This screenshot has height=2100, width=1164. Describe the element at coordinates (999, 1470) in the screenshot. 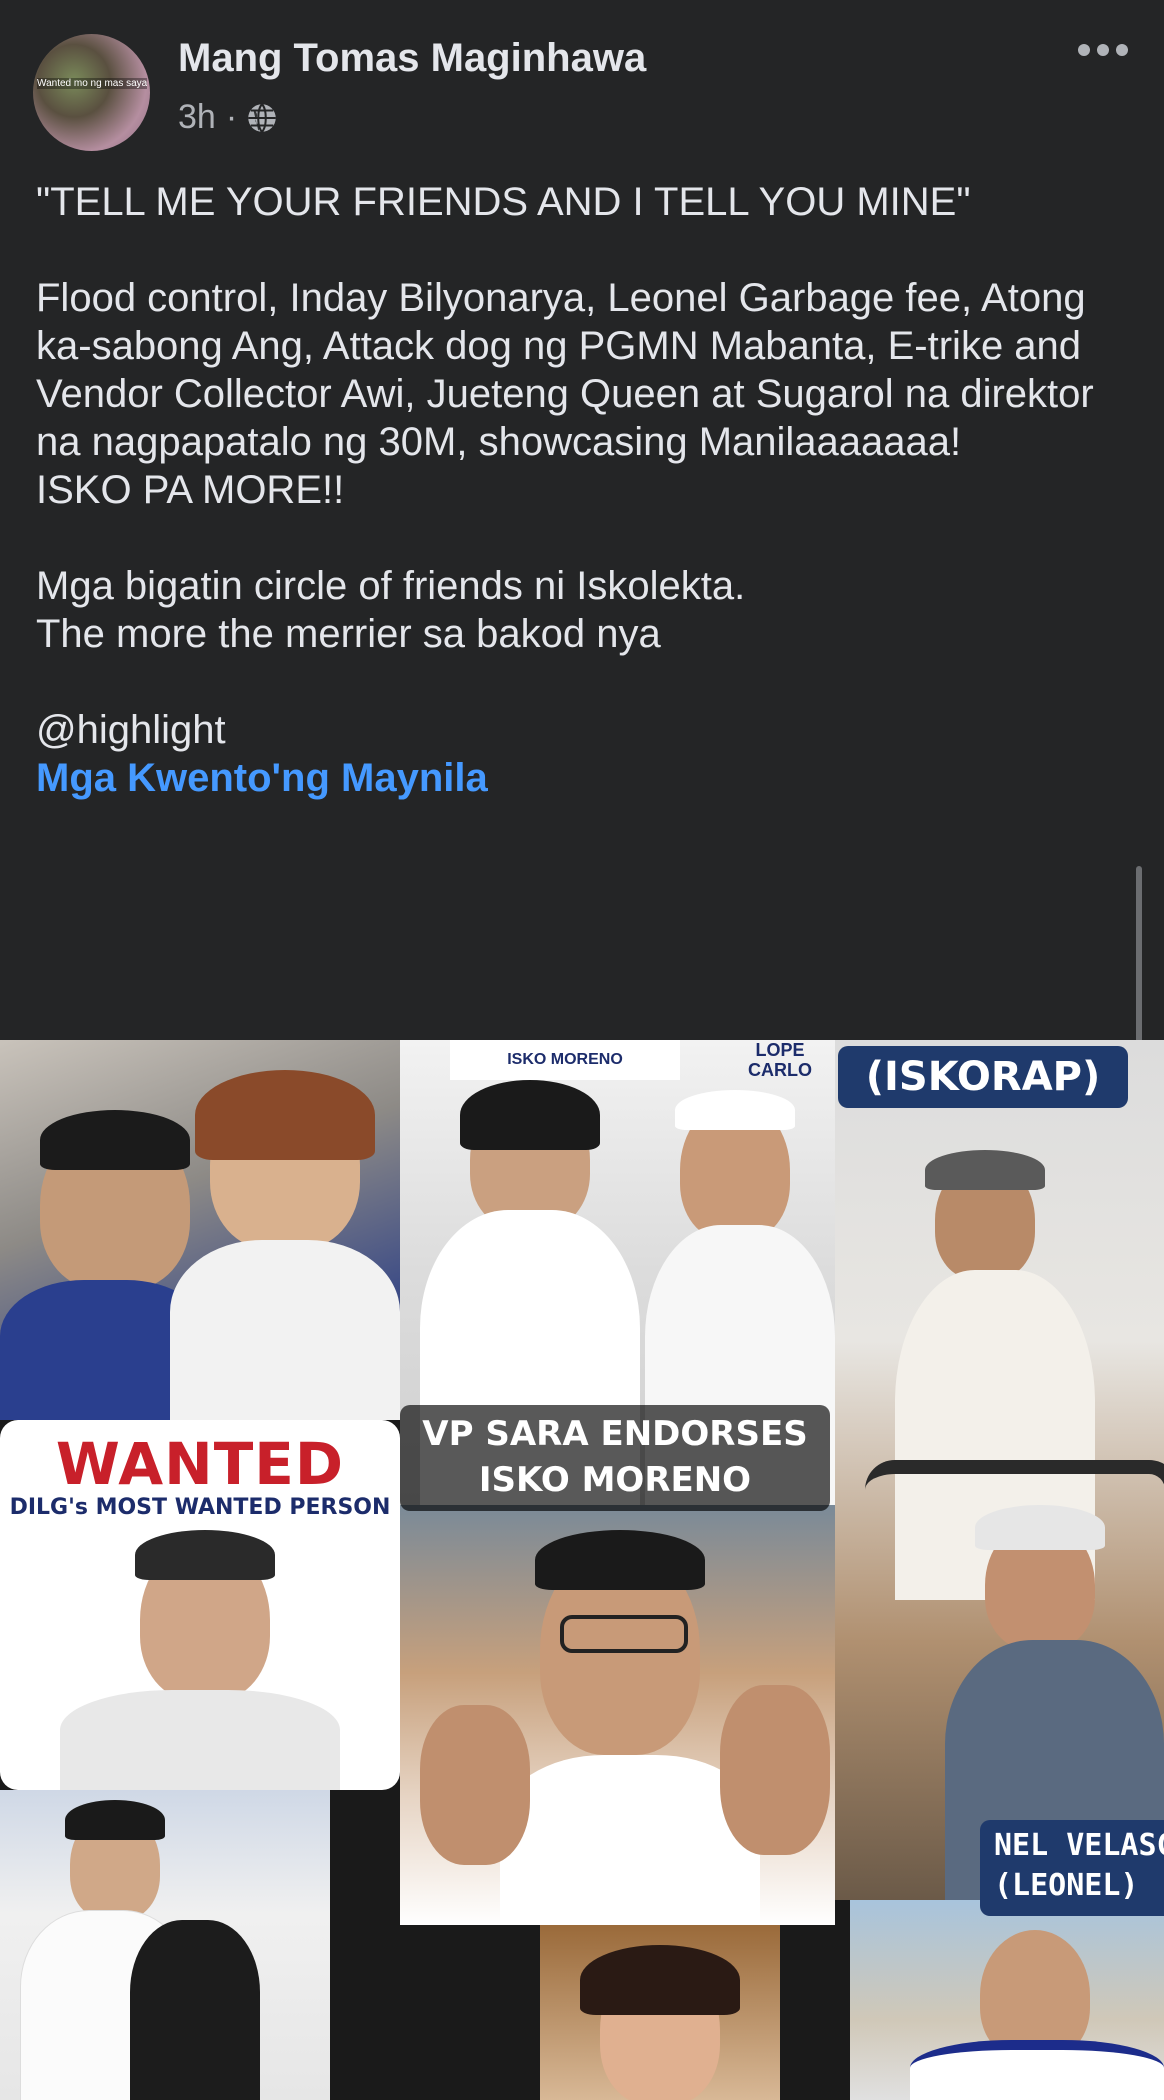

I see `photo-iskorap-desert` at that location.